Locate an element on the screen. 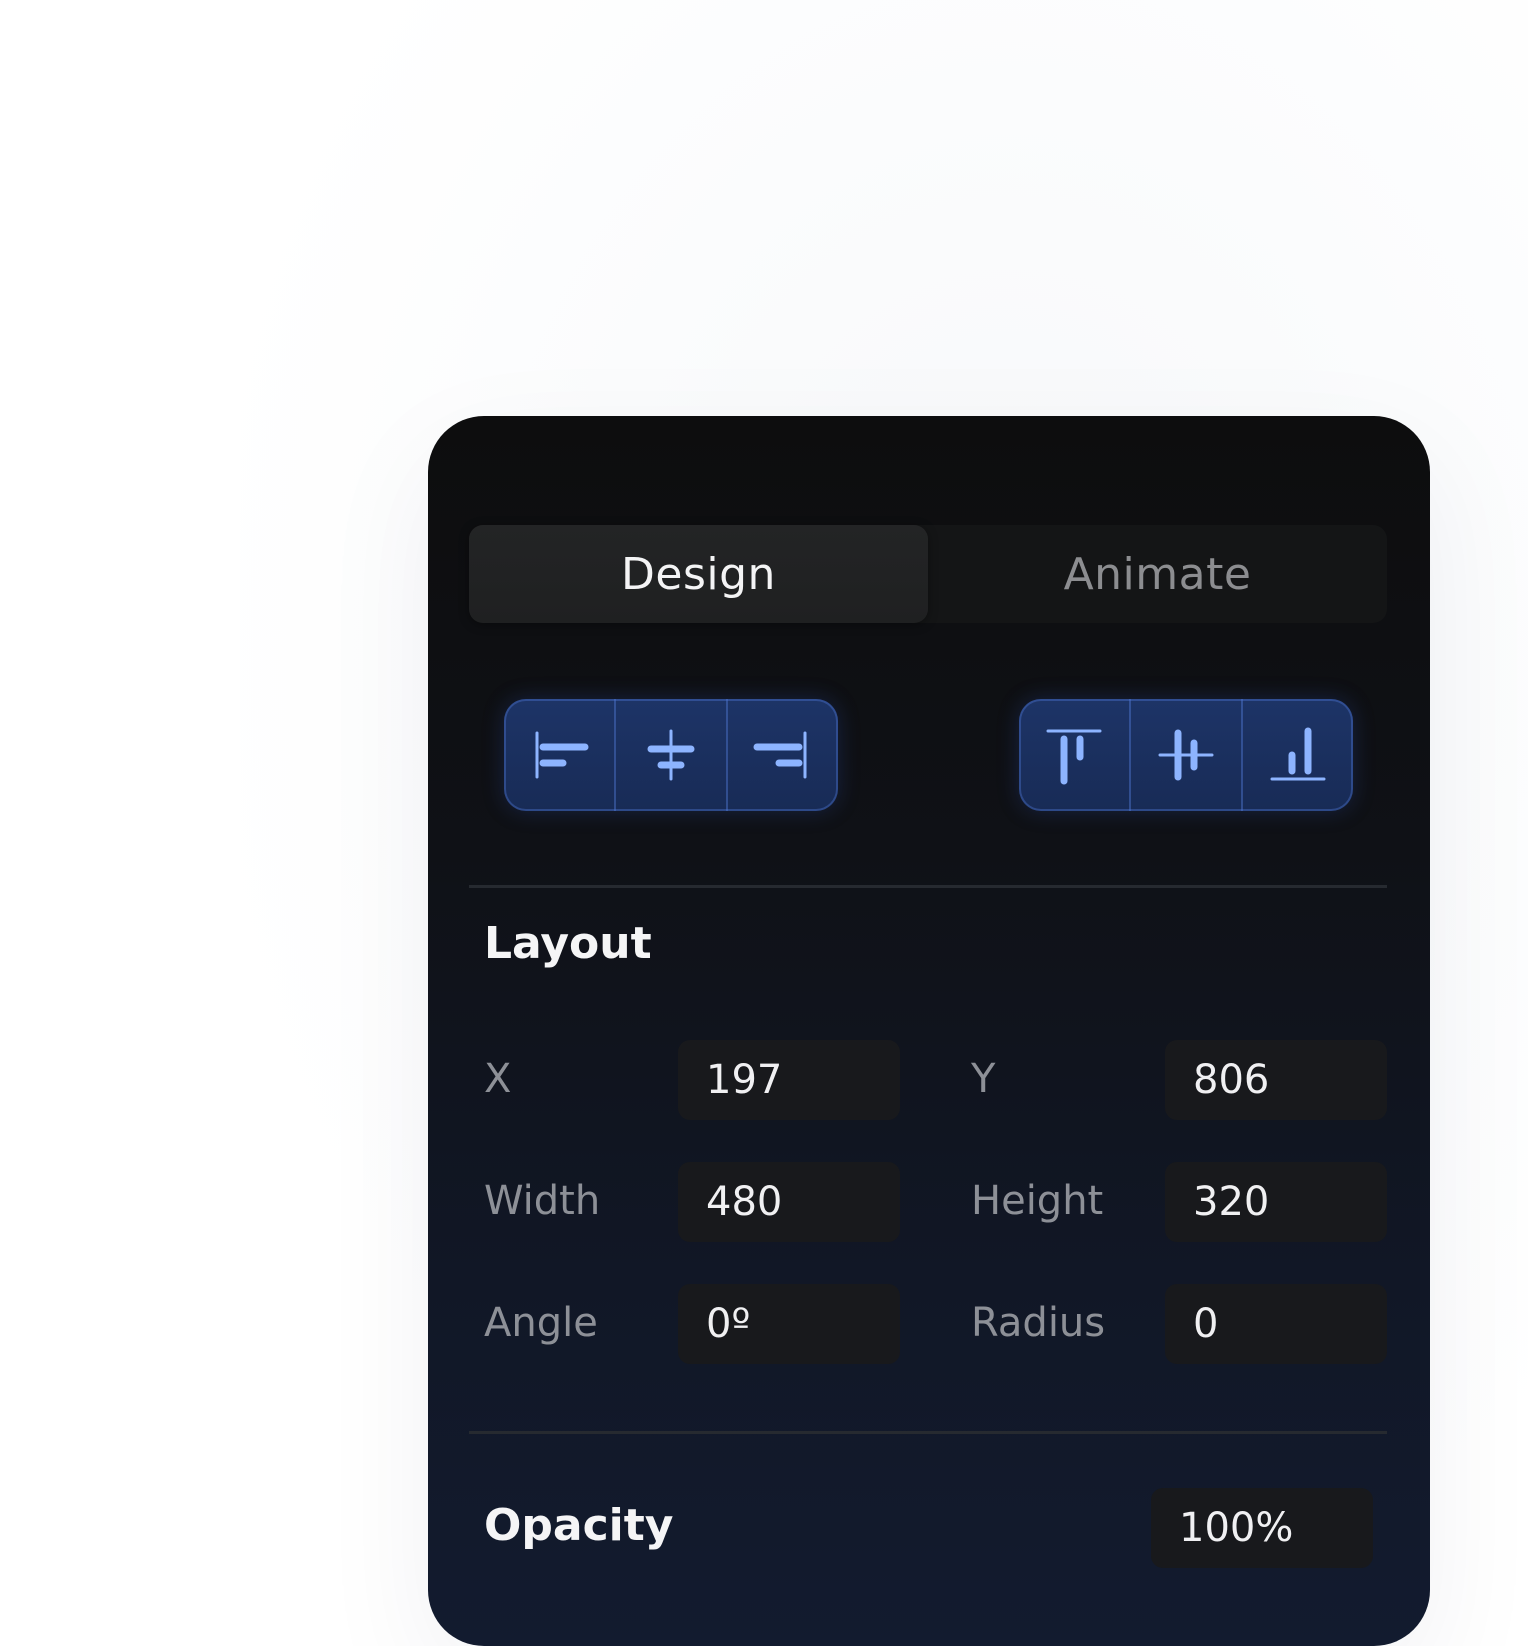  horizontal-alignment-group is located at coordinates (671, 755).